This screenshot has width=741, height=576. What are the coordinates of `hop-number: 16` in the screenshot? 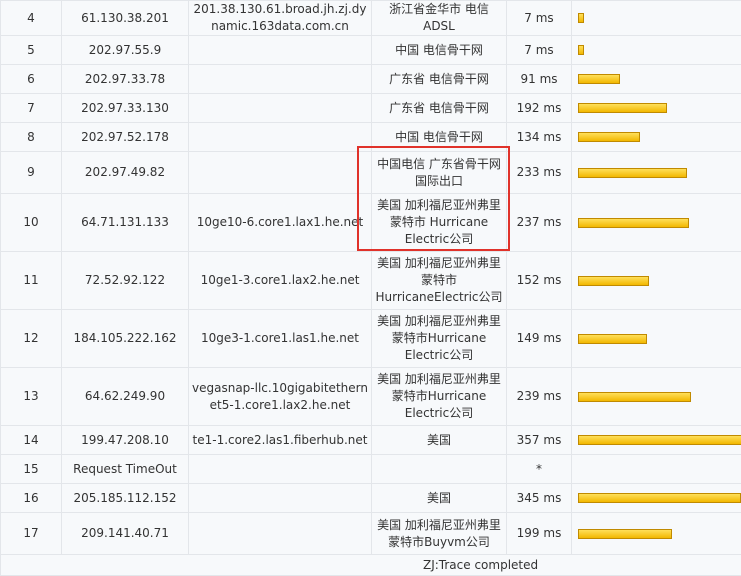 It's located at (31, 498).